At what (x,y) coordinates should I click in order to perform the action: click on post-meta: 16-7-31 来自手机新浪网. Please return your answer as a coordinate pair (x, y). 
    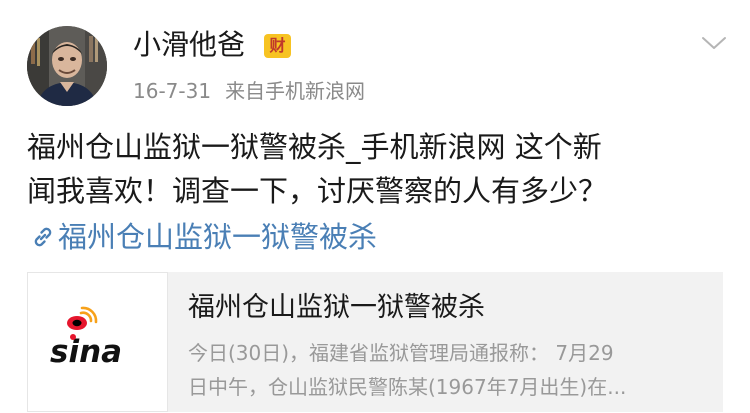
    Looking at the image, I should click on (249, 91).